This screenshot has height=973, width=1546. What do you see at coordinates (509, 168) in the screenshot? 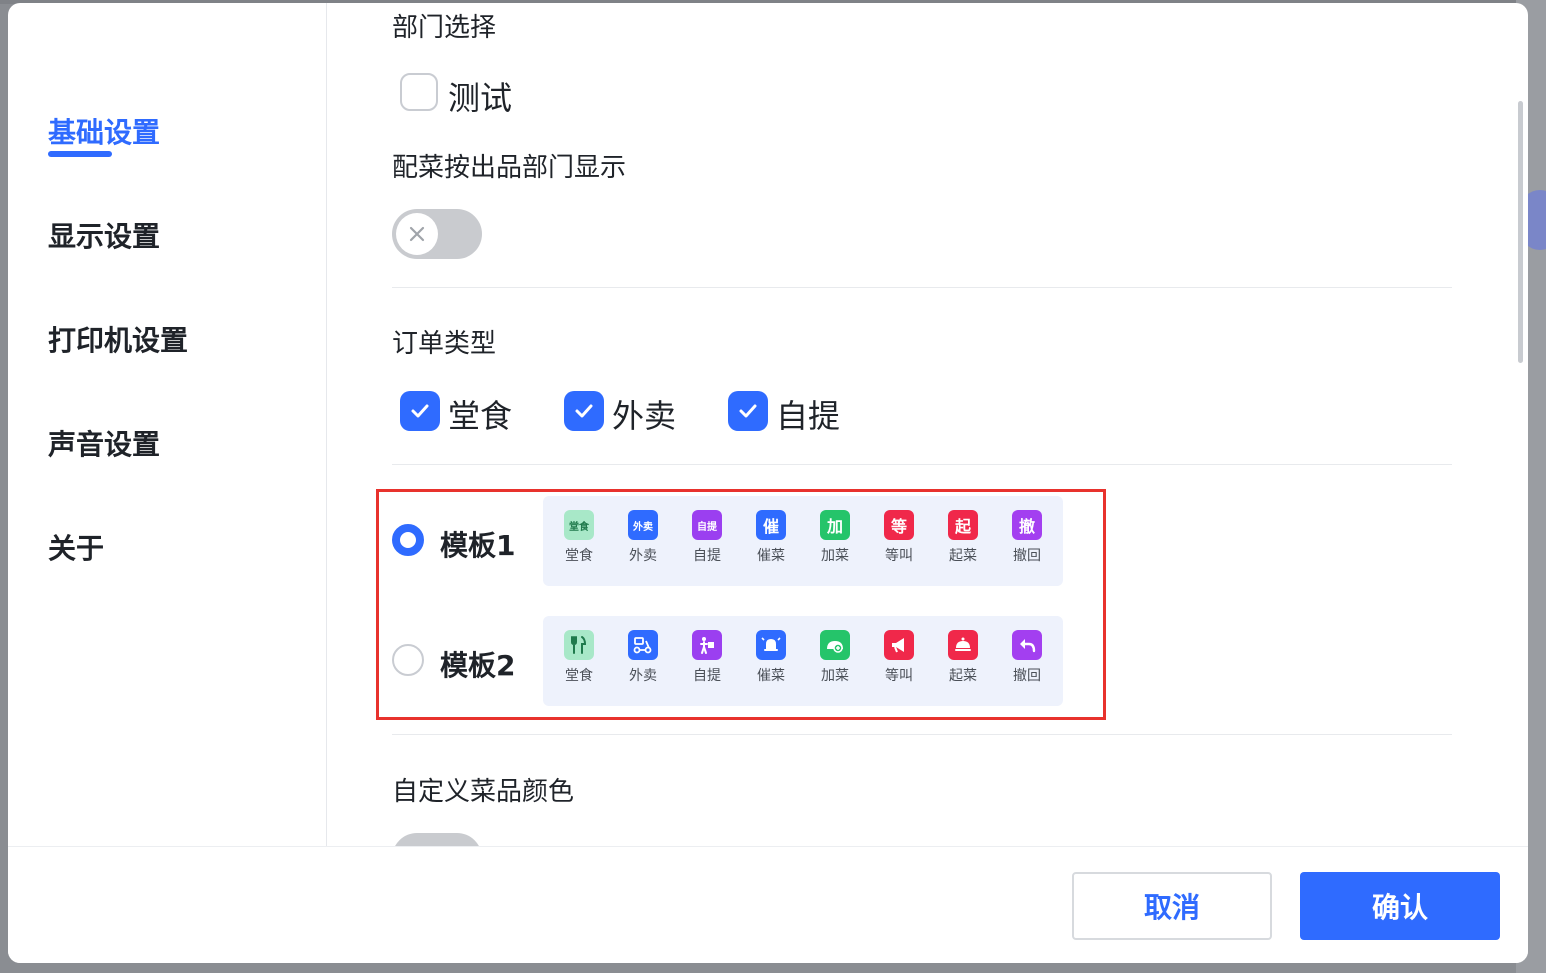
I see `dish-by-dept-title: 配菜按出品部门显示` at bounding box center [509, 168].